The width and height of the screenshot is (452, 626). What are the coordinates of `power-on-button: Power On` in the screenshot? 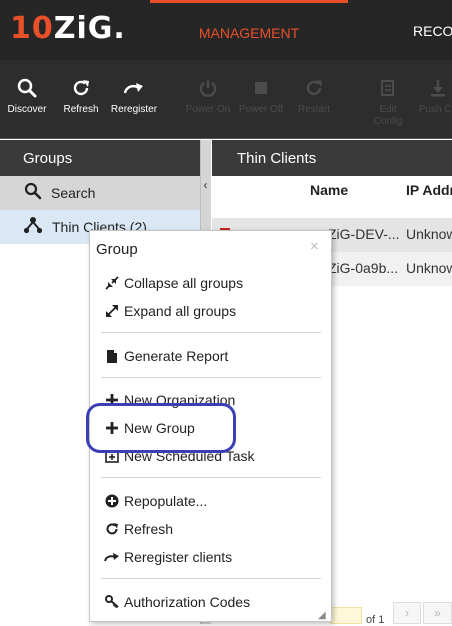 It's located at (208, 99).